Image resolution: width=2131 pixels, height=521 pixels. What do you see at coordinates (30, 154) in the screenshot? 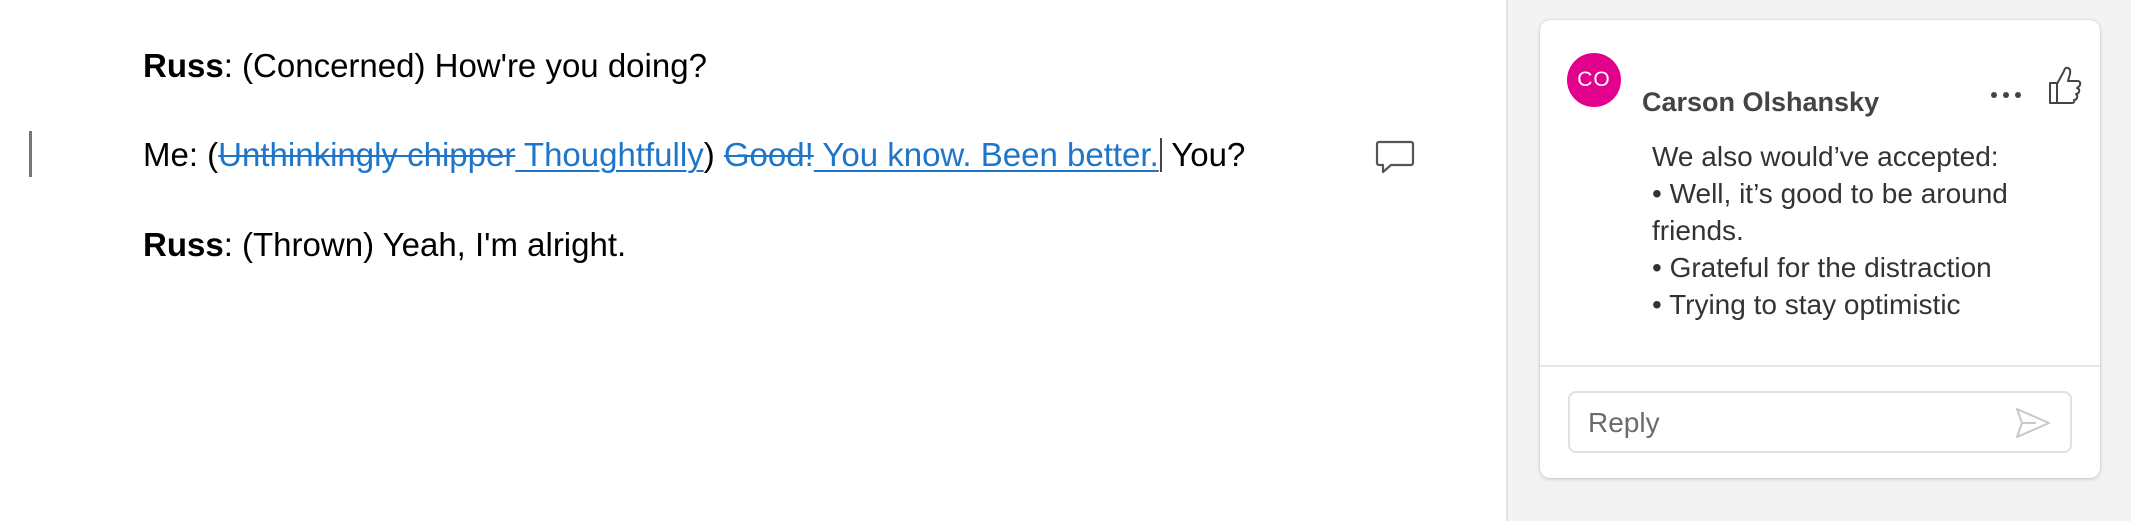
I see `change-bar` at bounding box center [30, 154].